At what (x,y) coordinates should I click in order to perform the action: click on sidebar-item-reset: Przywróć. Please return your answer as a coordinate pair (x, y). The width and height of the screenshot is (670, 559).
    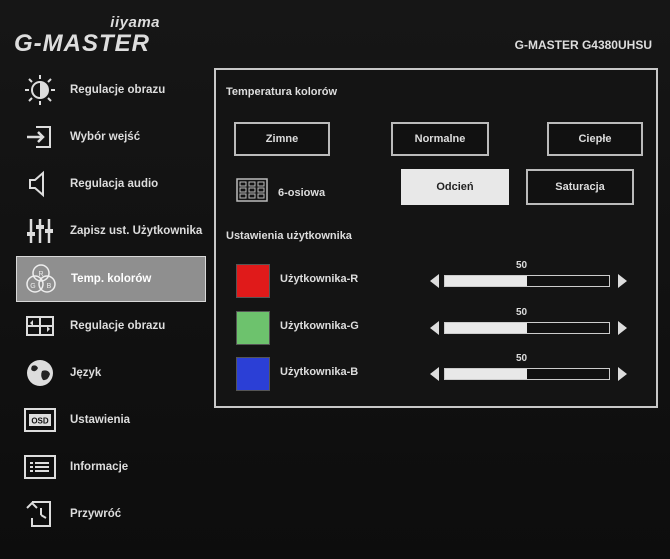
    Looking at the image, I should click on (111, 514).